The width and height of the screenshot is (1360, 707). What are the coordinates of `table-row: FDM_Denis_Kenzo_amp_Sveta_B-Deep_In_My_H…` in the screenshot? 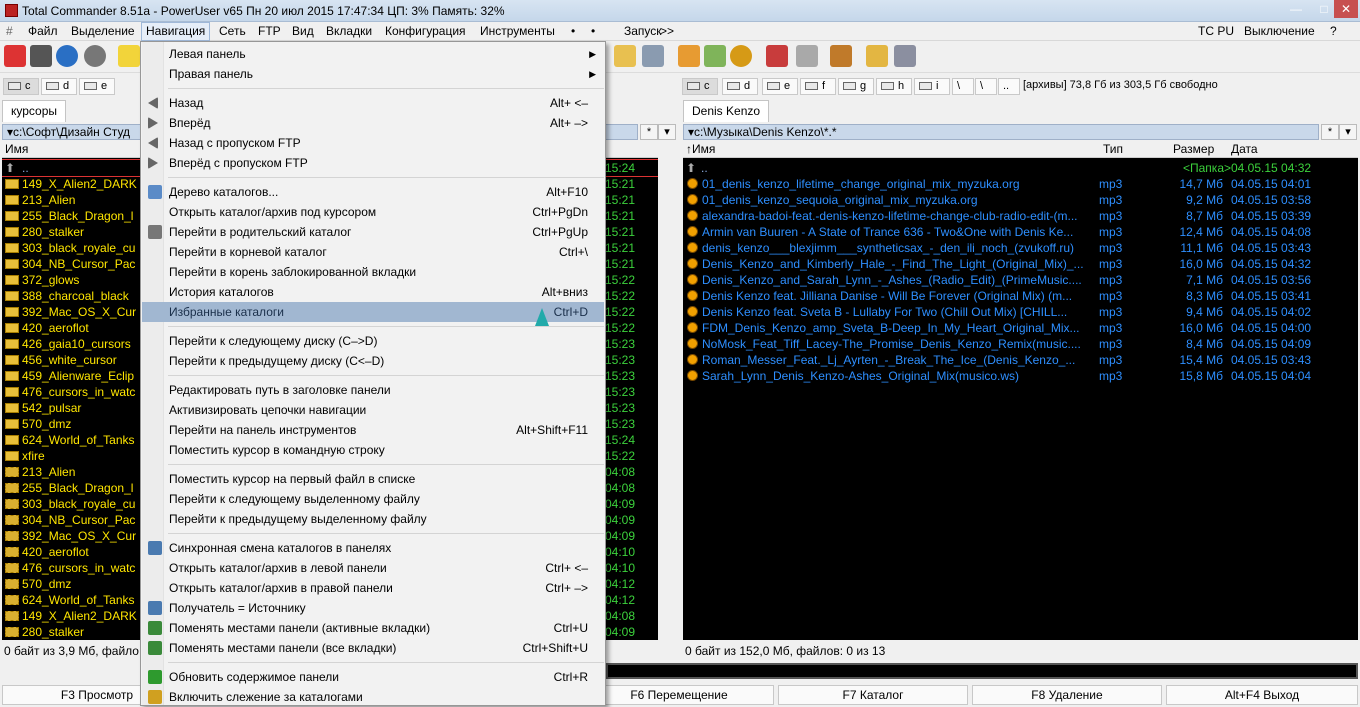 It's located at (1020, 328).